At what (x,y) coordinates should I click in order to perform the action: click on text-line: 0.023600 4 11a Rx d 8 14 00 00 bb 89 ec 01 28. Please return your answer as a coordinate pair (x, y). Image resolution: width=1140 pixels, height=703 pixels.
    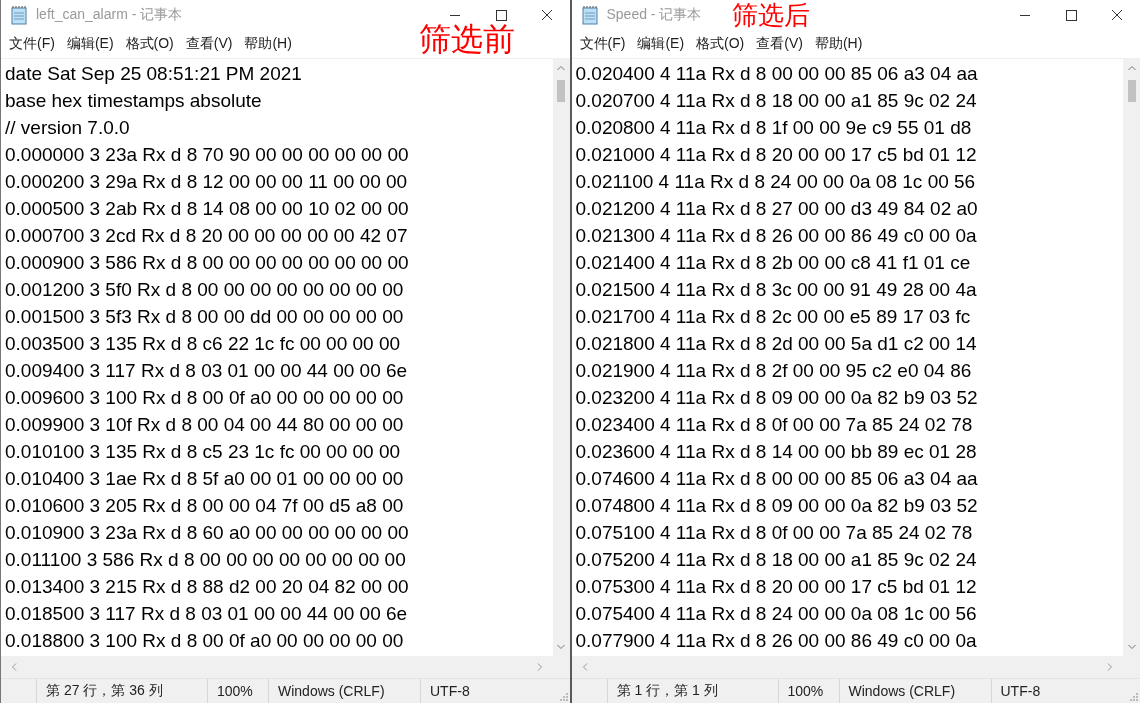
    Looking at the image, I should click on (776, 452).